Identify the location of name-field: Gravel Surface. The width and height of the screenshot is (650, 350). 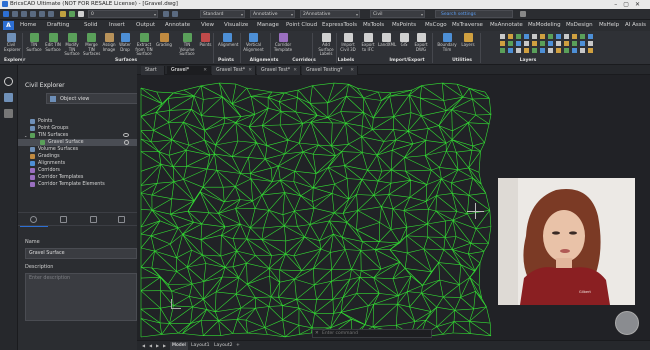
(81, 253).